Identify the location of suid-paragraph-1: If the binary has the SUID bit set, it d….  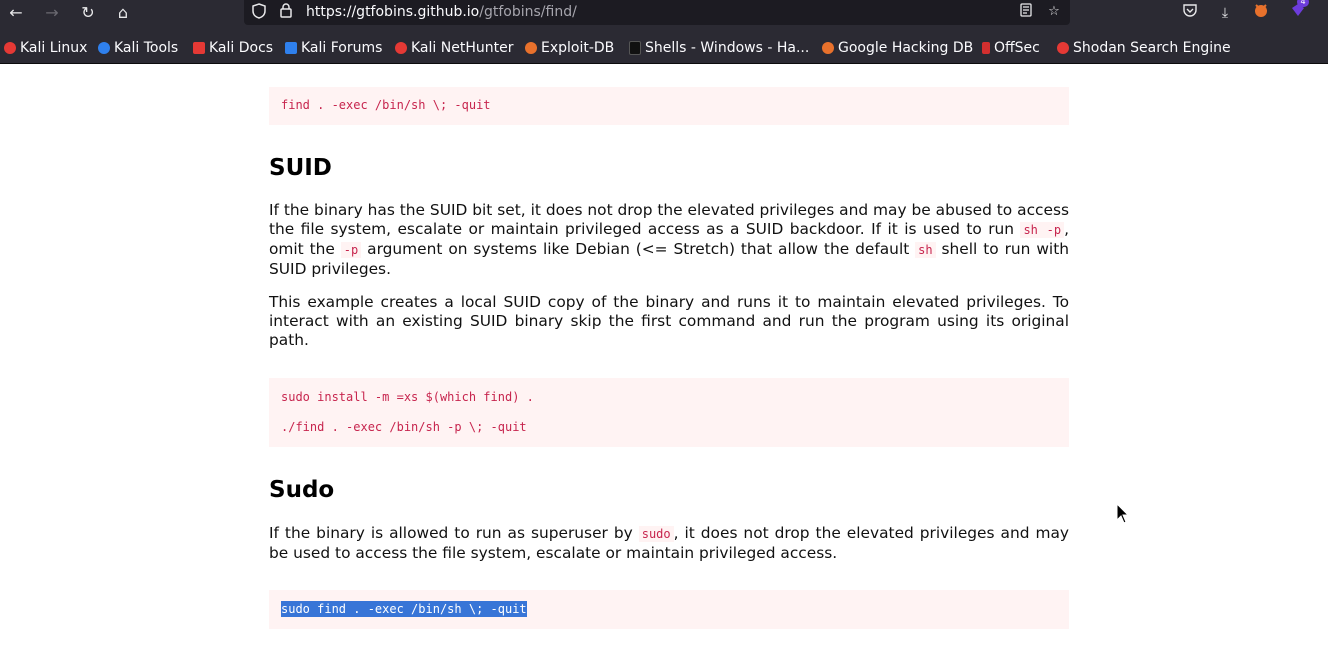
(669, 240).